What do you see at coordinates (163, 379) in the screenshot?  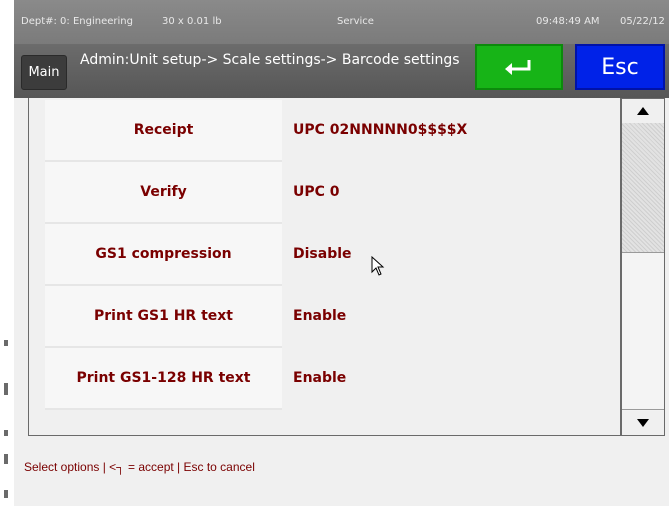 I see `setting-label: Print GS1-128 HR text` at bounding box center [163, 379].